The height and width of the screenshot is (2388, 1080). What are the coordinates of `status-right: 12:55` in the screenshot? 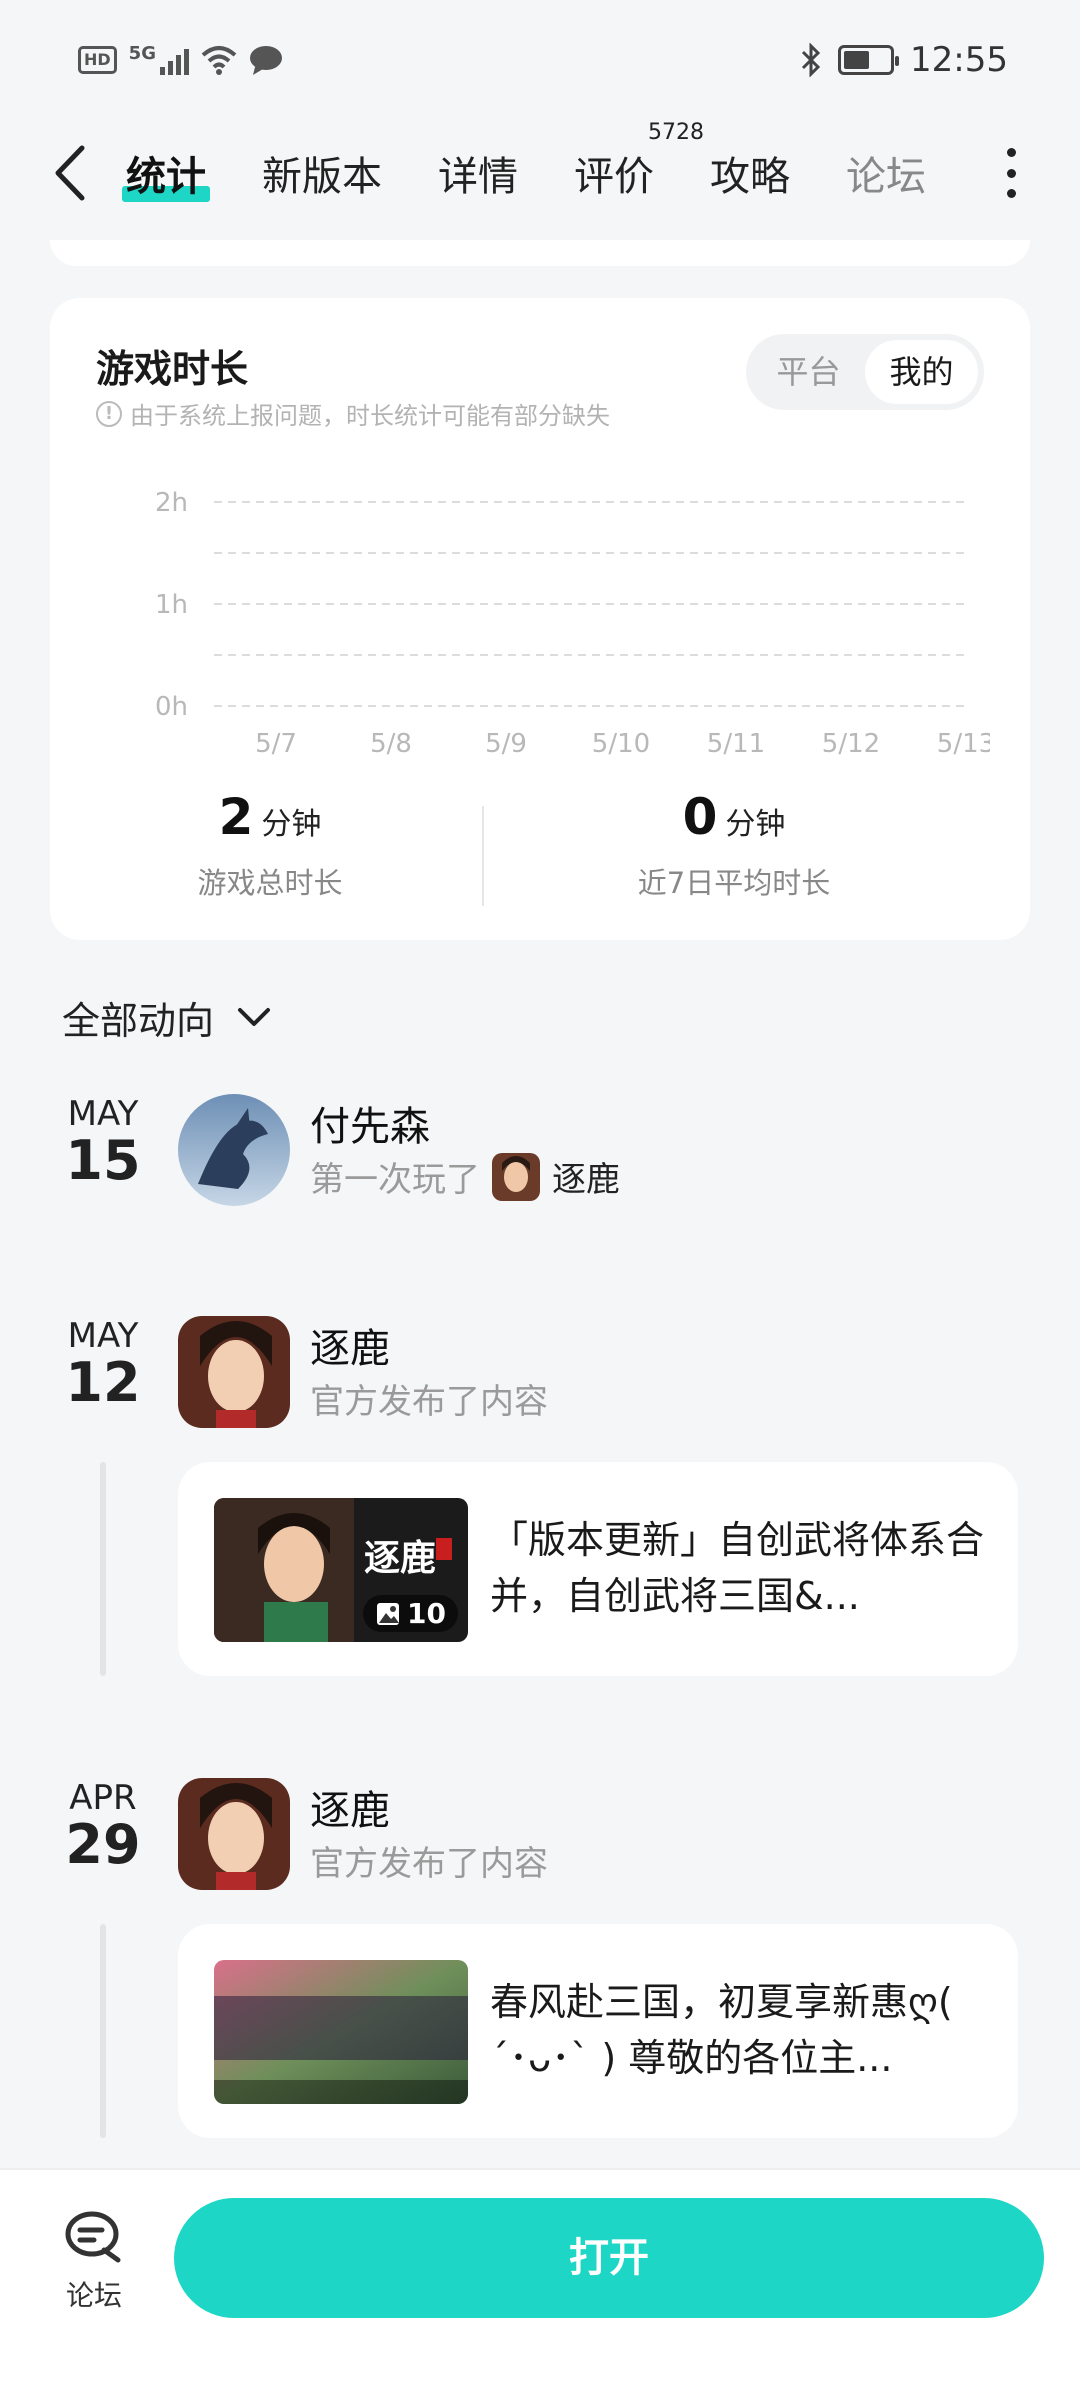 It's located at (904, 60).